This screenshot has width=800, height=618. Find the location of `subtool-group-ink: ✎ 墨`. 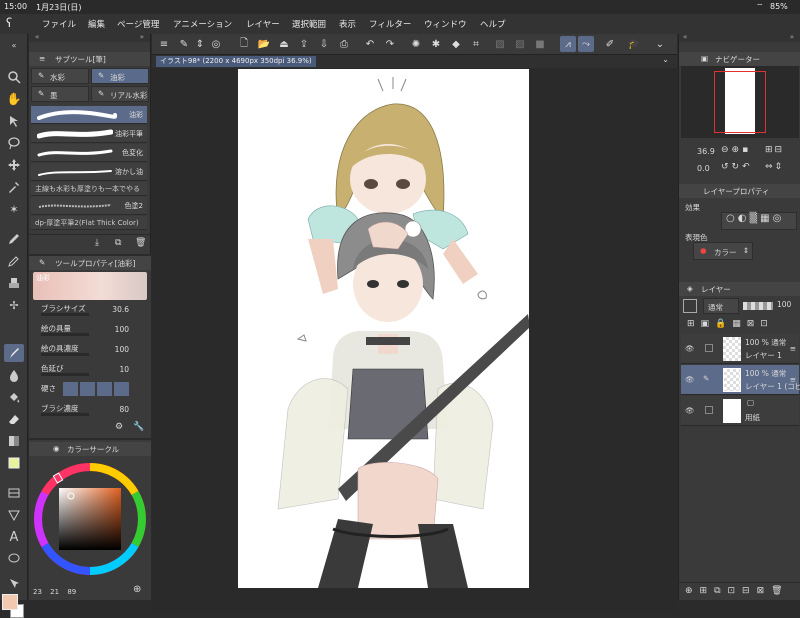

subtool-group-ink: ✎ 墨 is located at coordinates (60, 94).